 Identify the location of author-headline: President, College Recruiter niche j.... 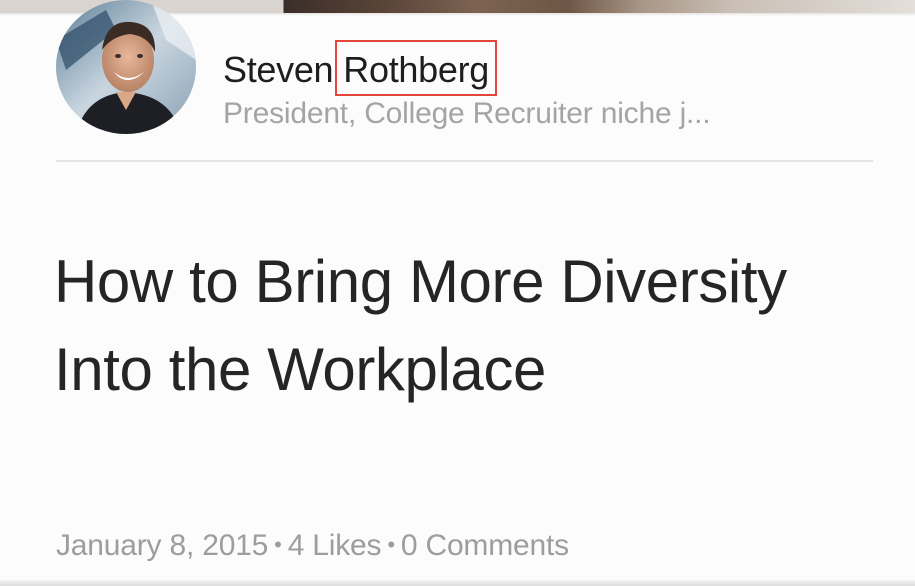
(467, 113).